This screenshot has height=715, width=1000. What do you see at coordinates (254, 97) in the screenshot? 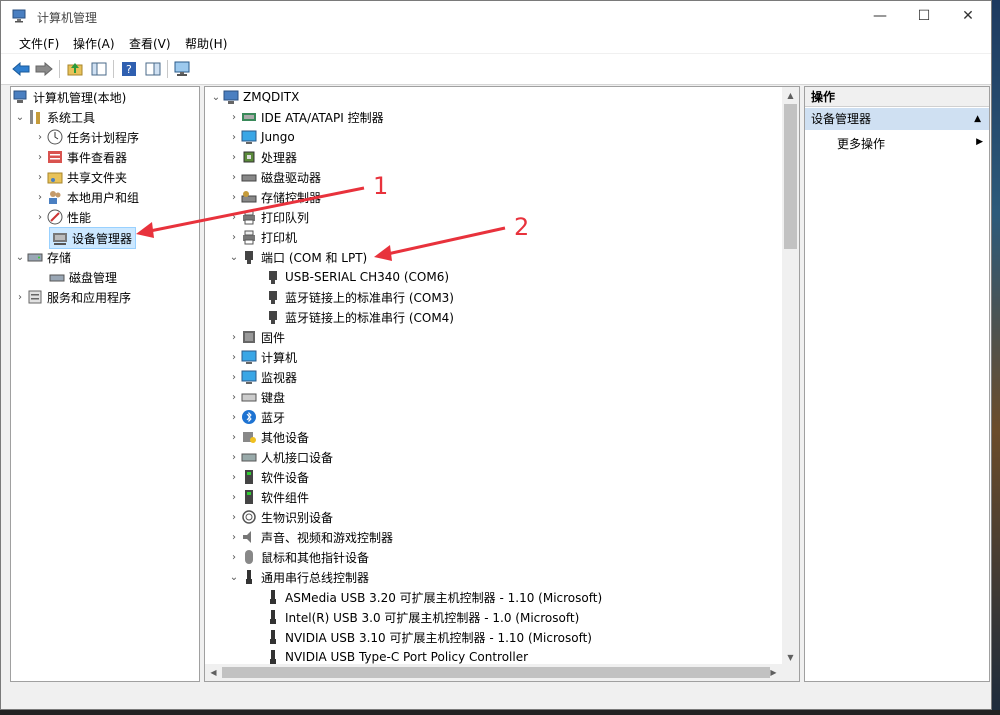
I see `device-tree-root: ⌄ ZMQDITX` at bounding box center [254, 97].